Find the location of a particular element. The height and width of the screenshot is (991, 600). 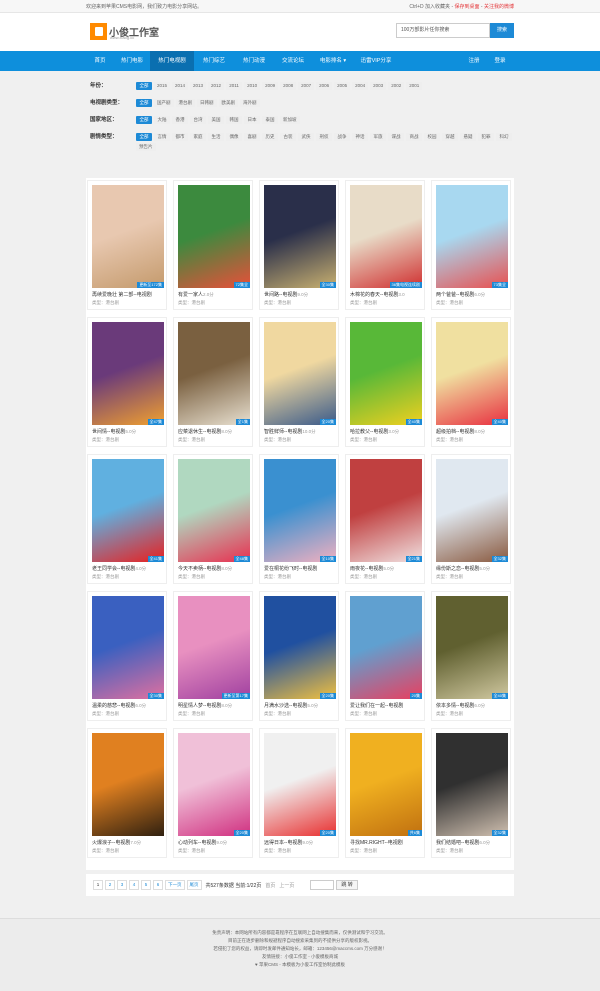

video-title: 雨夜花--电视剧5.0分 is located at coordinates (387, 568).